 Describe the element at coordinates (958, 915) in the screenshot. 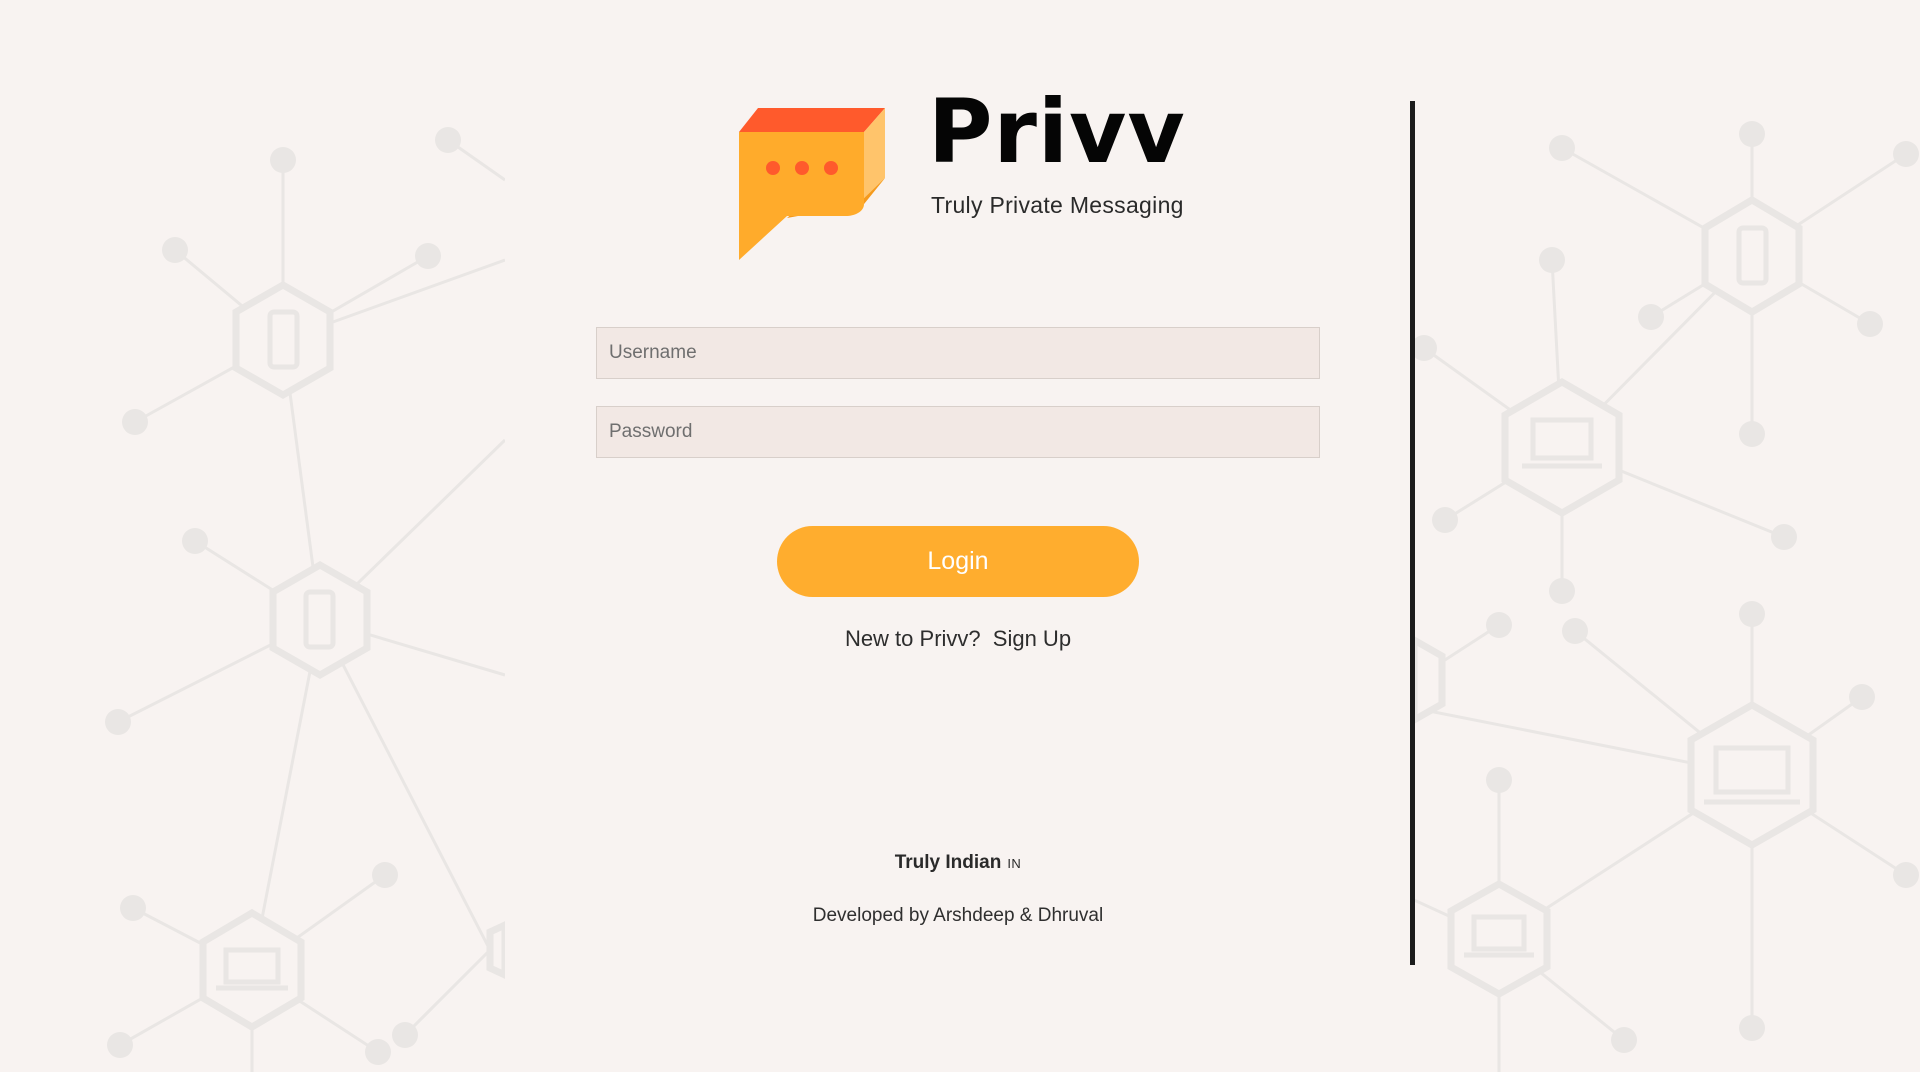

I see `developer-credits: Developed by Arshdeep & Dhruval` at that location.